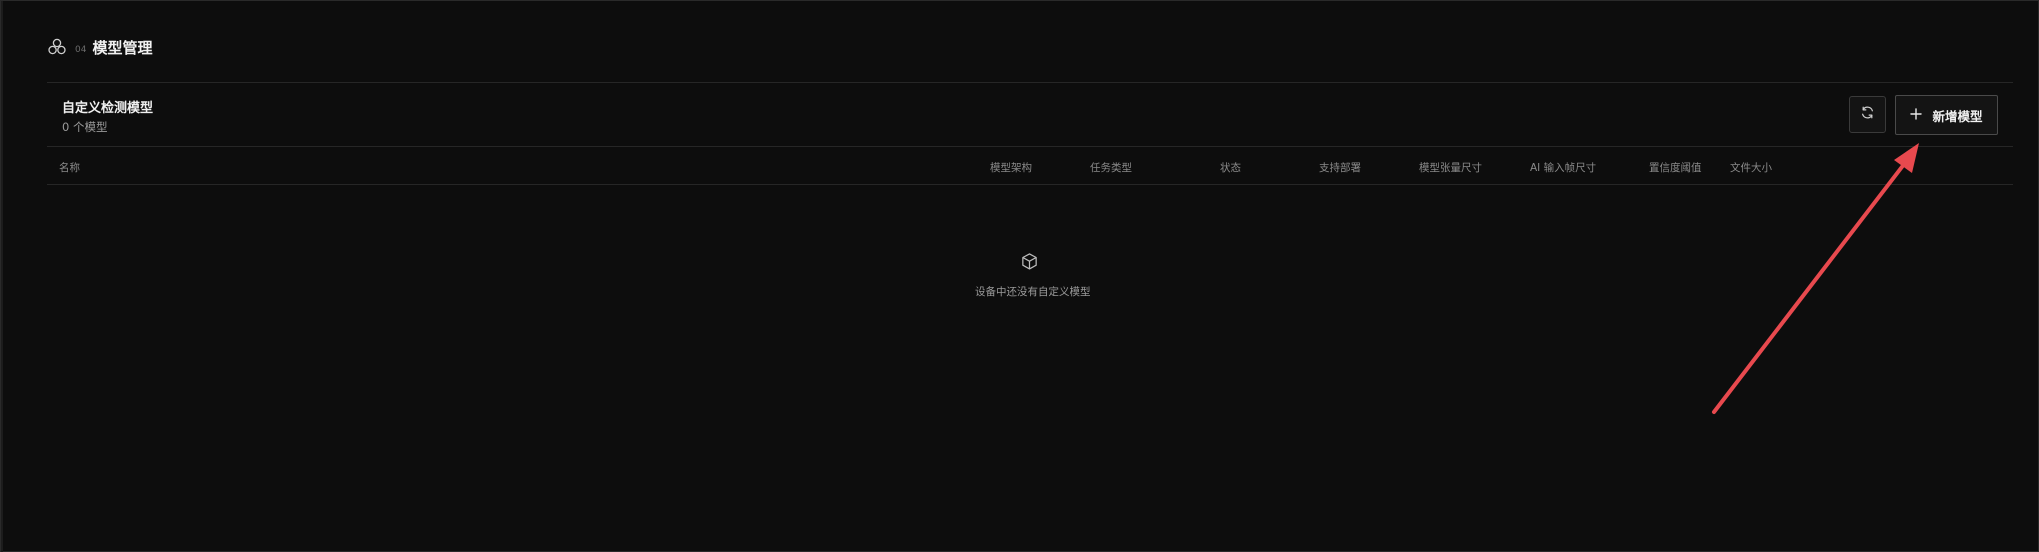 The height and width of the screenshot is (552, 2039). Describe the element at coordinates (1030, 184) in the screenshot. I see `table-header-divider` at that location.